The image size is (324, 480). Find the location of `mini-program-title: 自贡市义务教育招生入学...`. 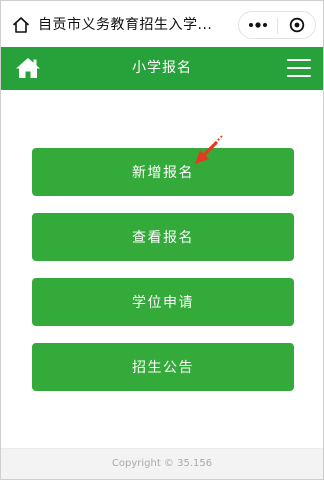

mini-program-title: 自贡市义务教育招生入学... is located at coordinates (125, 25).